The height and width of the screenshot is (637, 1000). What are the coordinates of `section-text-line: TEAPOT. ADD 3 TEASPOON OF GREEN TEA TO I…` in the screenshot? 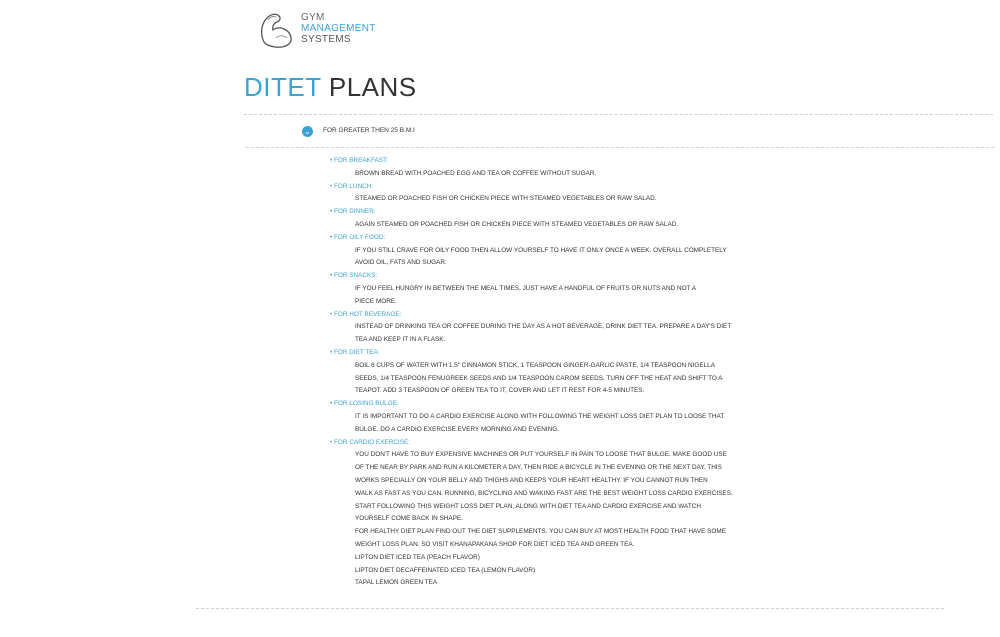 It's located at (500, 391).